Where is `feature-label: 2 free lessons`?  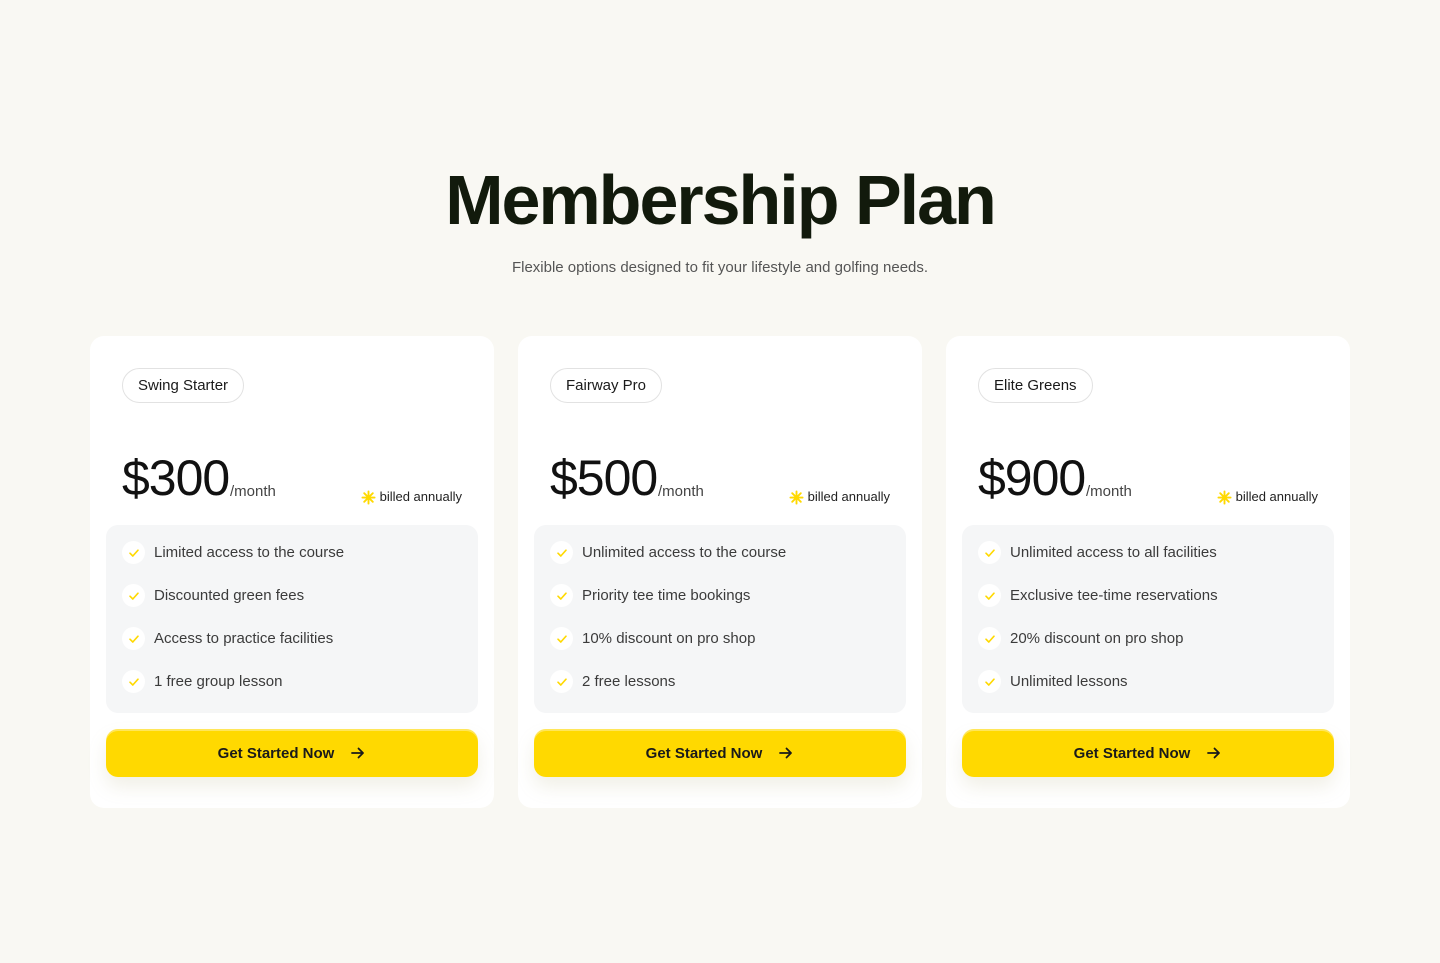 feature-label: 2 free lessons is located at coordinates (629, 681).